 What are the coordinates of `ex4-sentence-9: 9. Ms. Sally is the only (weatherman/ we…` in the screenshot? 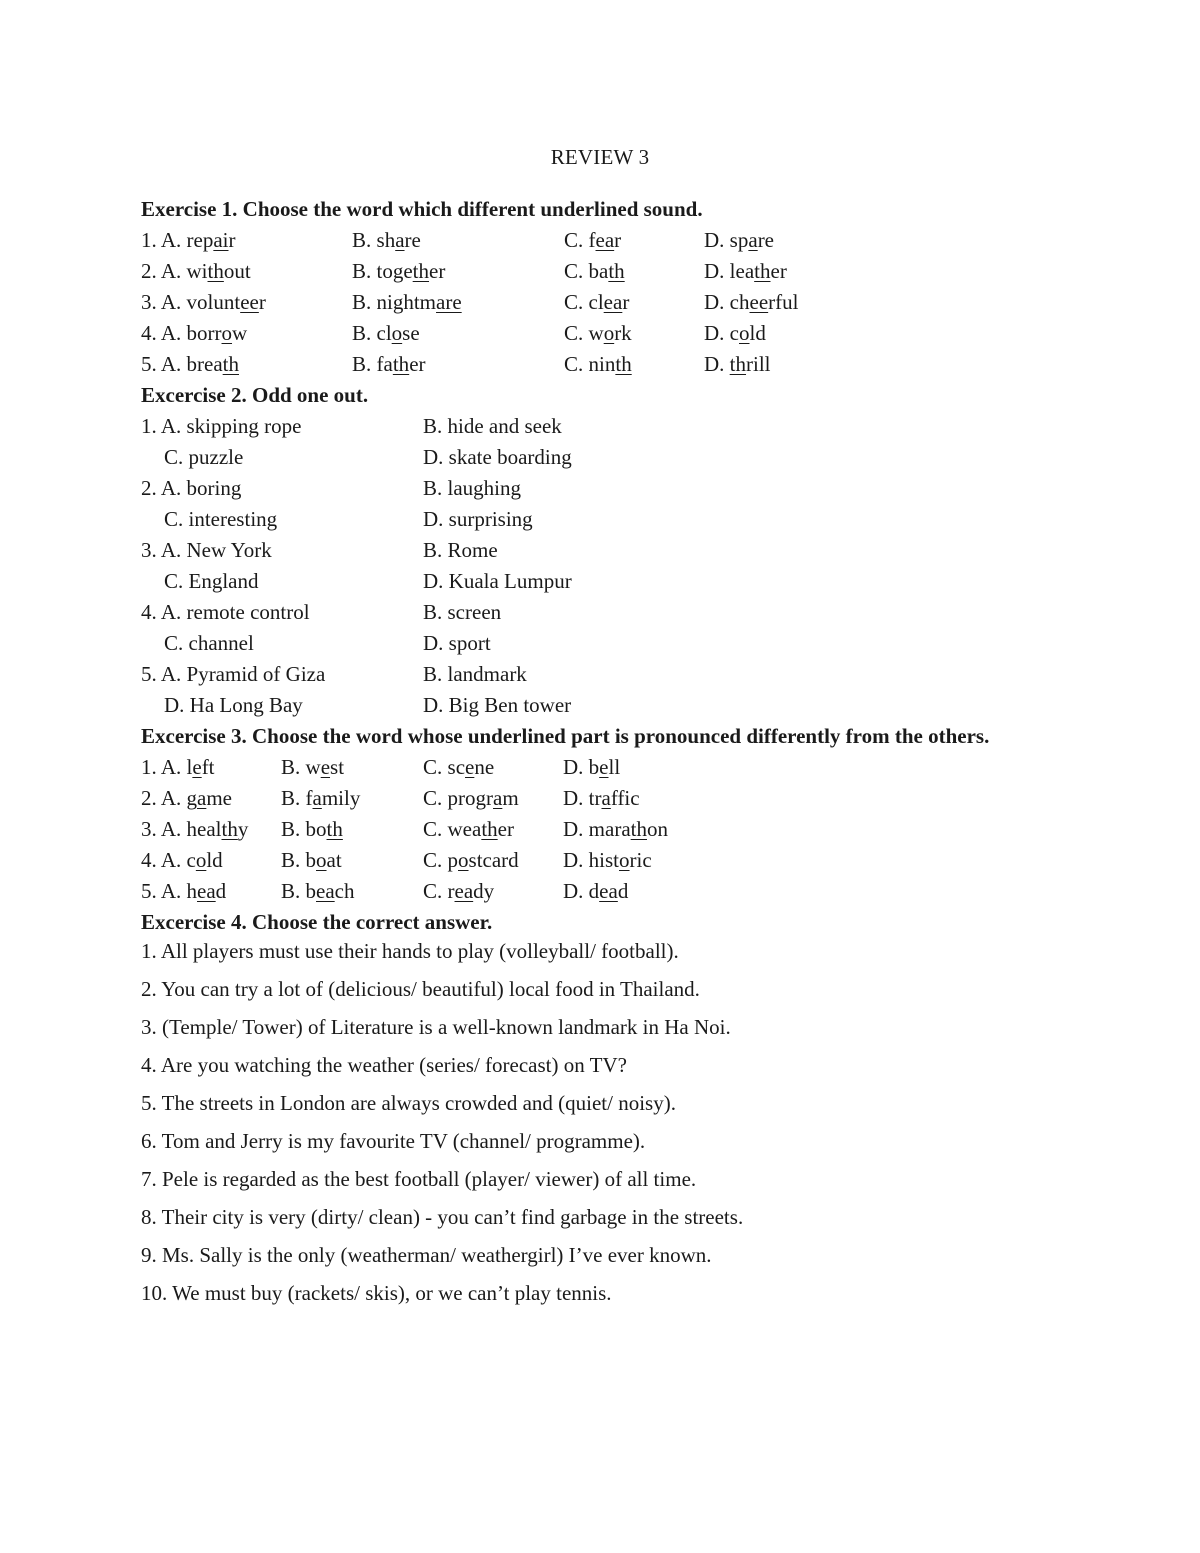 It's located at (426, 1255).